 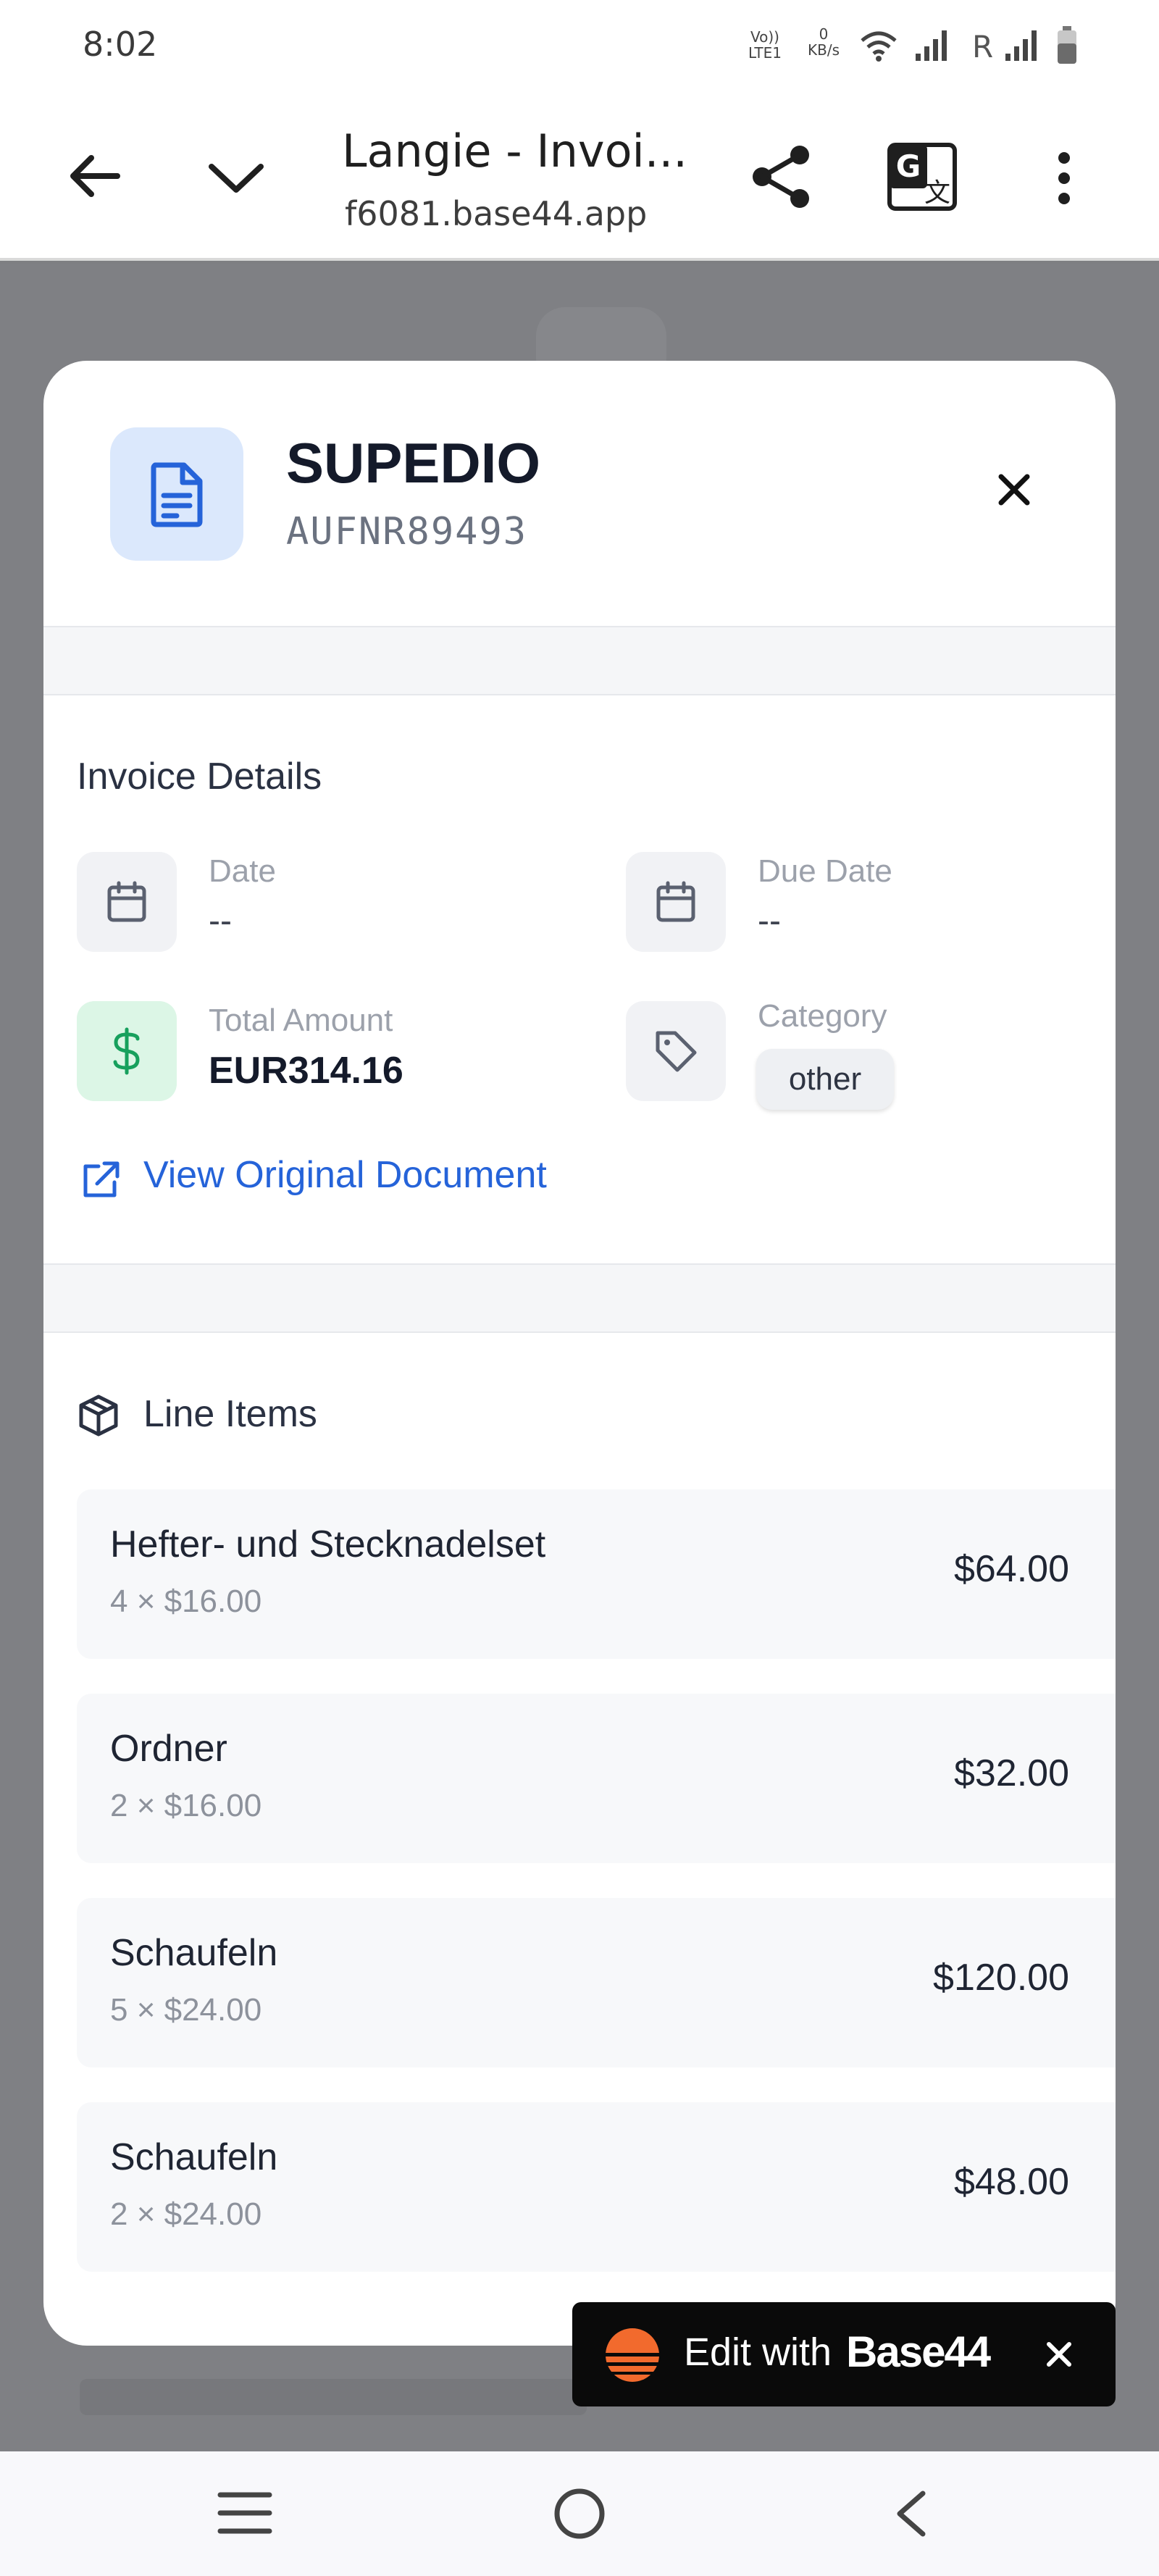 I want to click on line-item-quantity-price: 4 × $16.00, so click(x=186, y=1601).